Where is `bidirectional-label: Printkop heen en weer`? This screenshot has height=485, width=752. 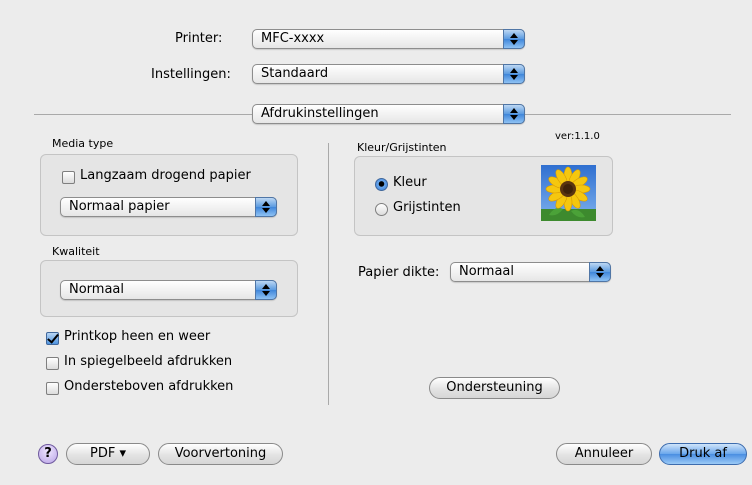 bidirectional-label: Printkop heen en weer is located at coordinates (137, 336).